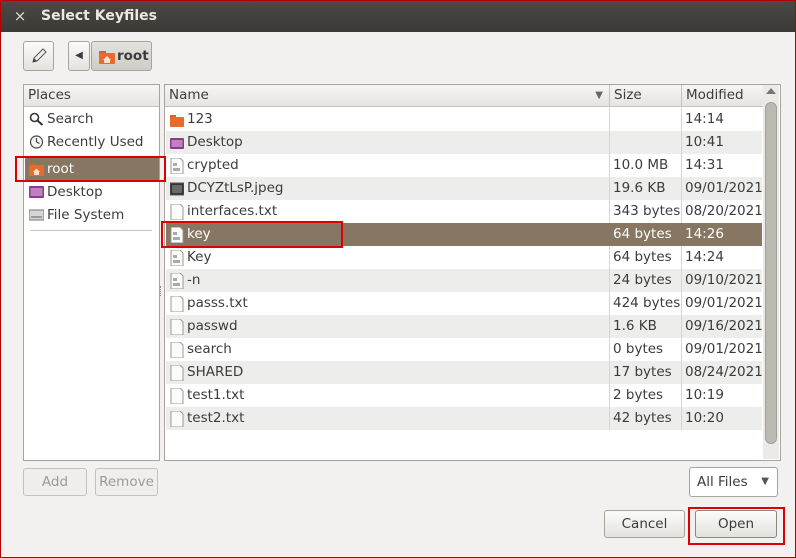 This screenshot has width=796, height=558. Describe the element at coordinates (648, 142) in the screenshot. I see `file-size` at that location.